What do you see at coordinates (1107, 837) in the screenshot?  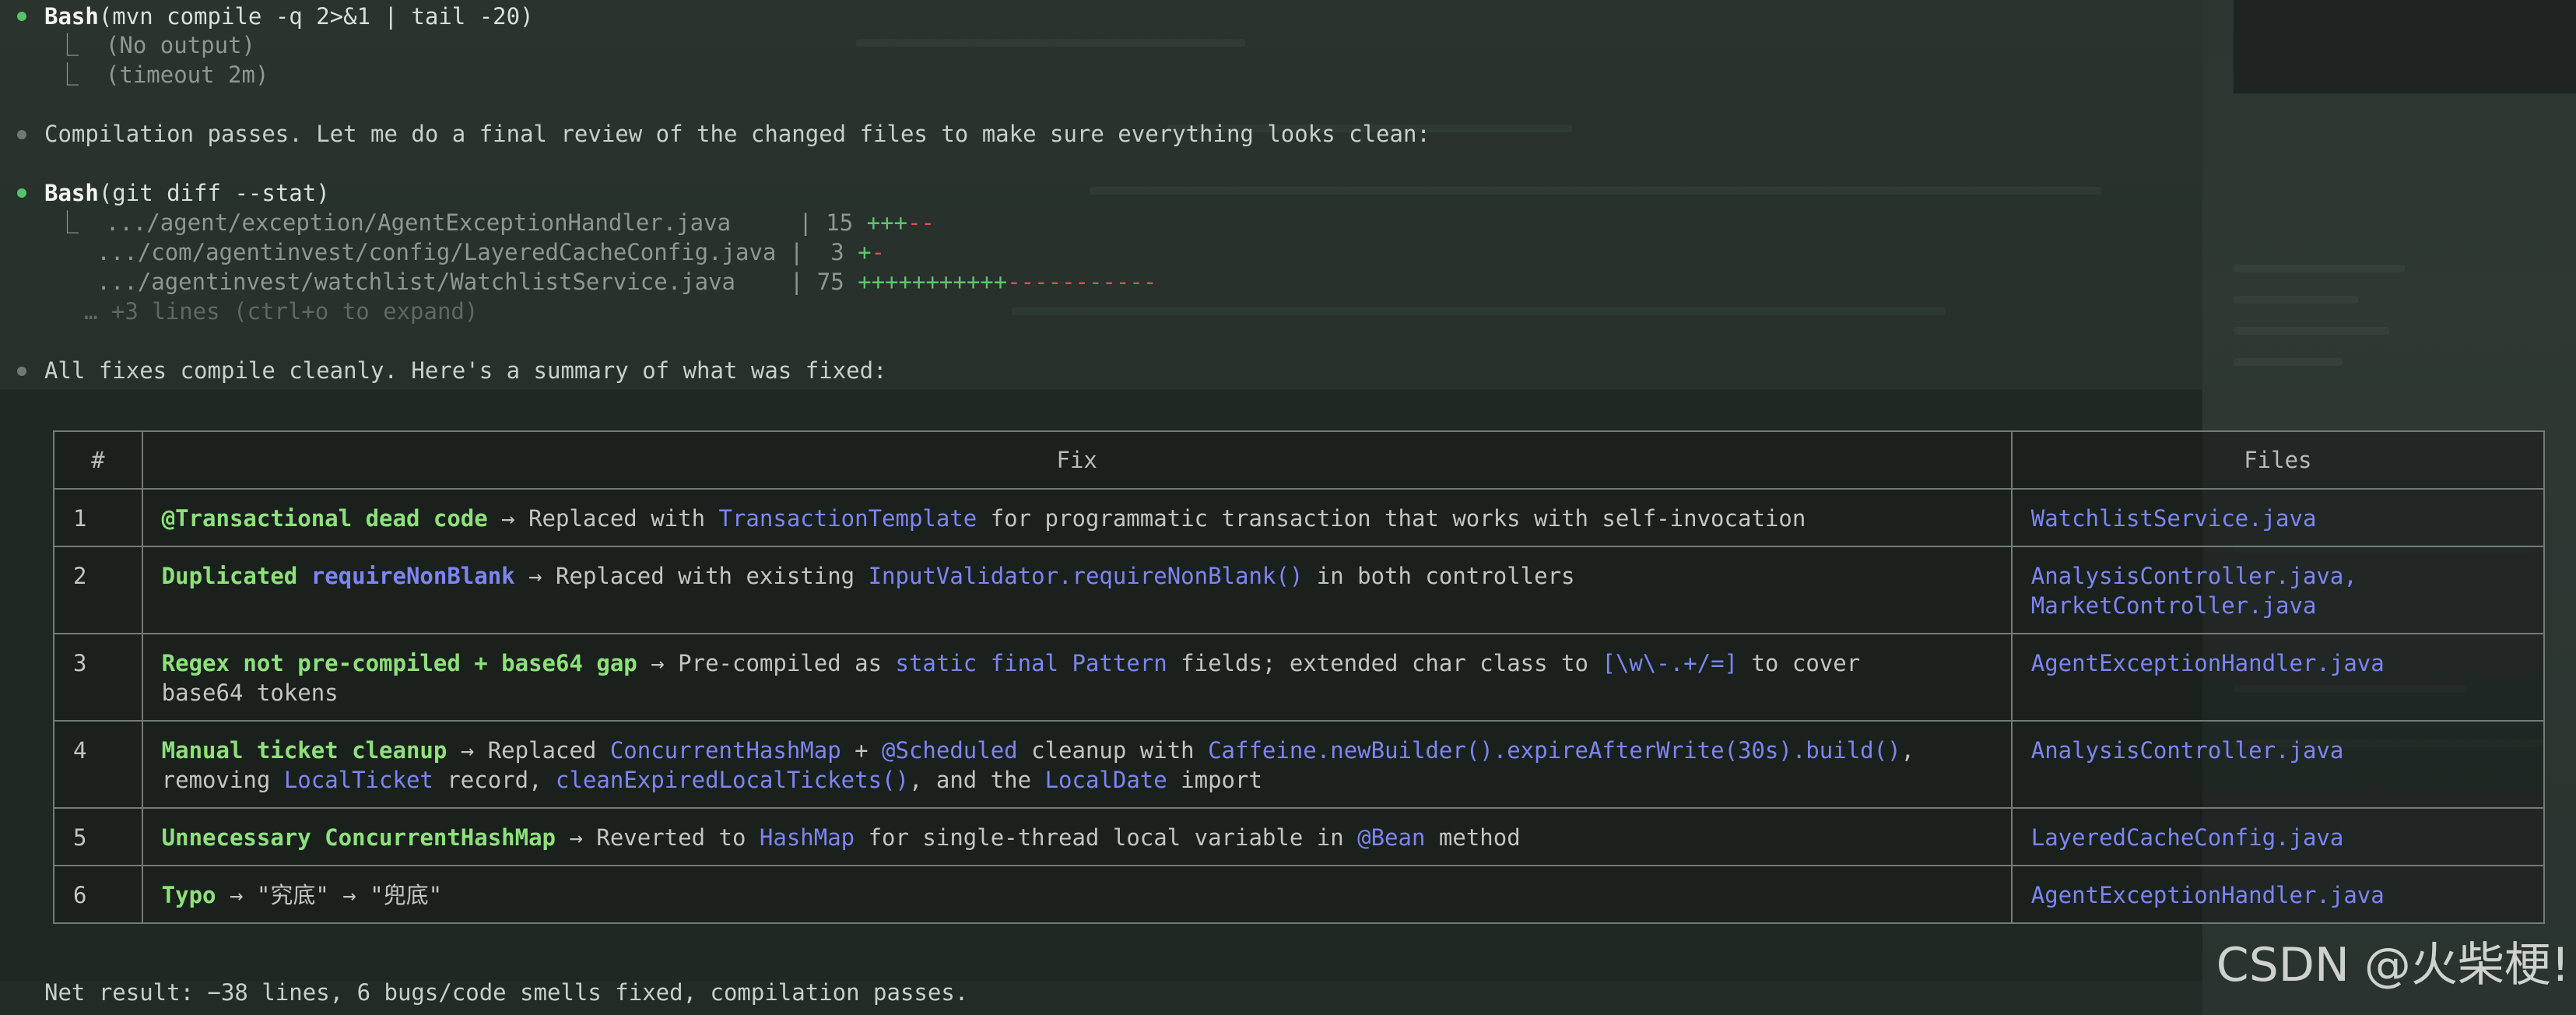 I see `fix-text: for single-thread local variable in` at bounding box center [1107, 837].